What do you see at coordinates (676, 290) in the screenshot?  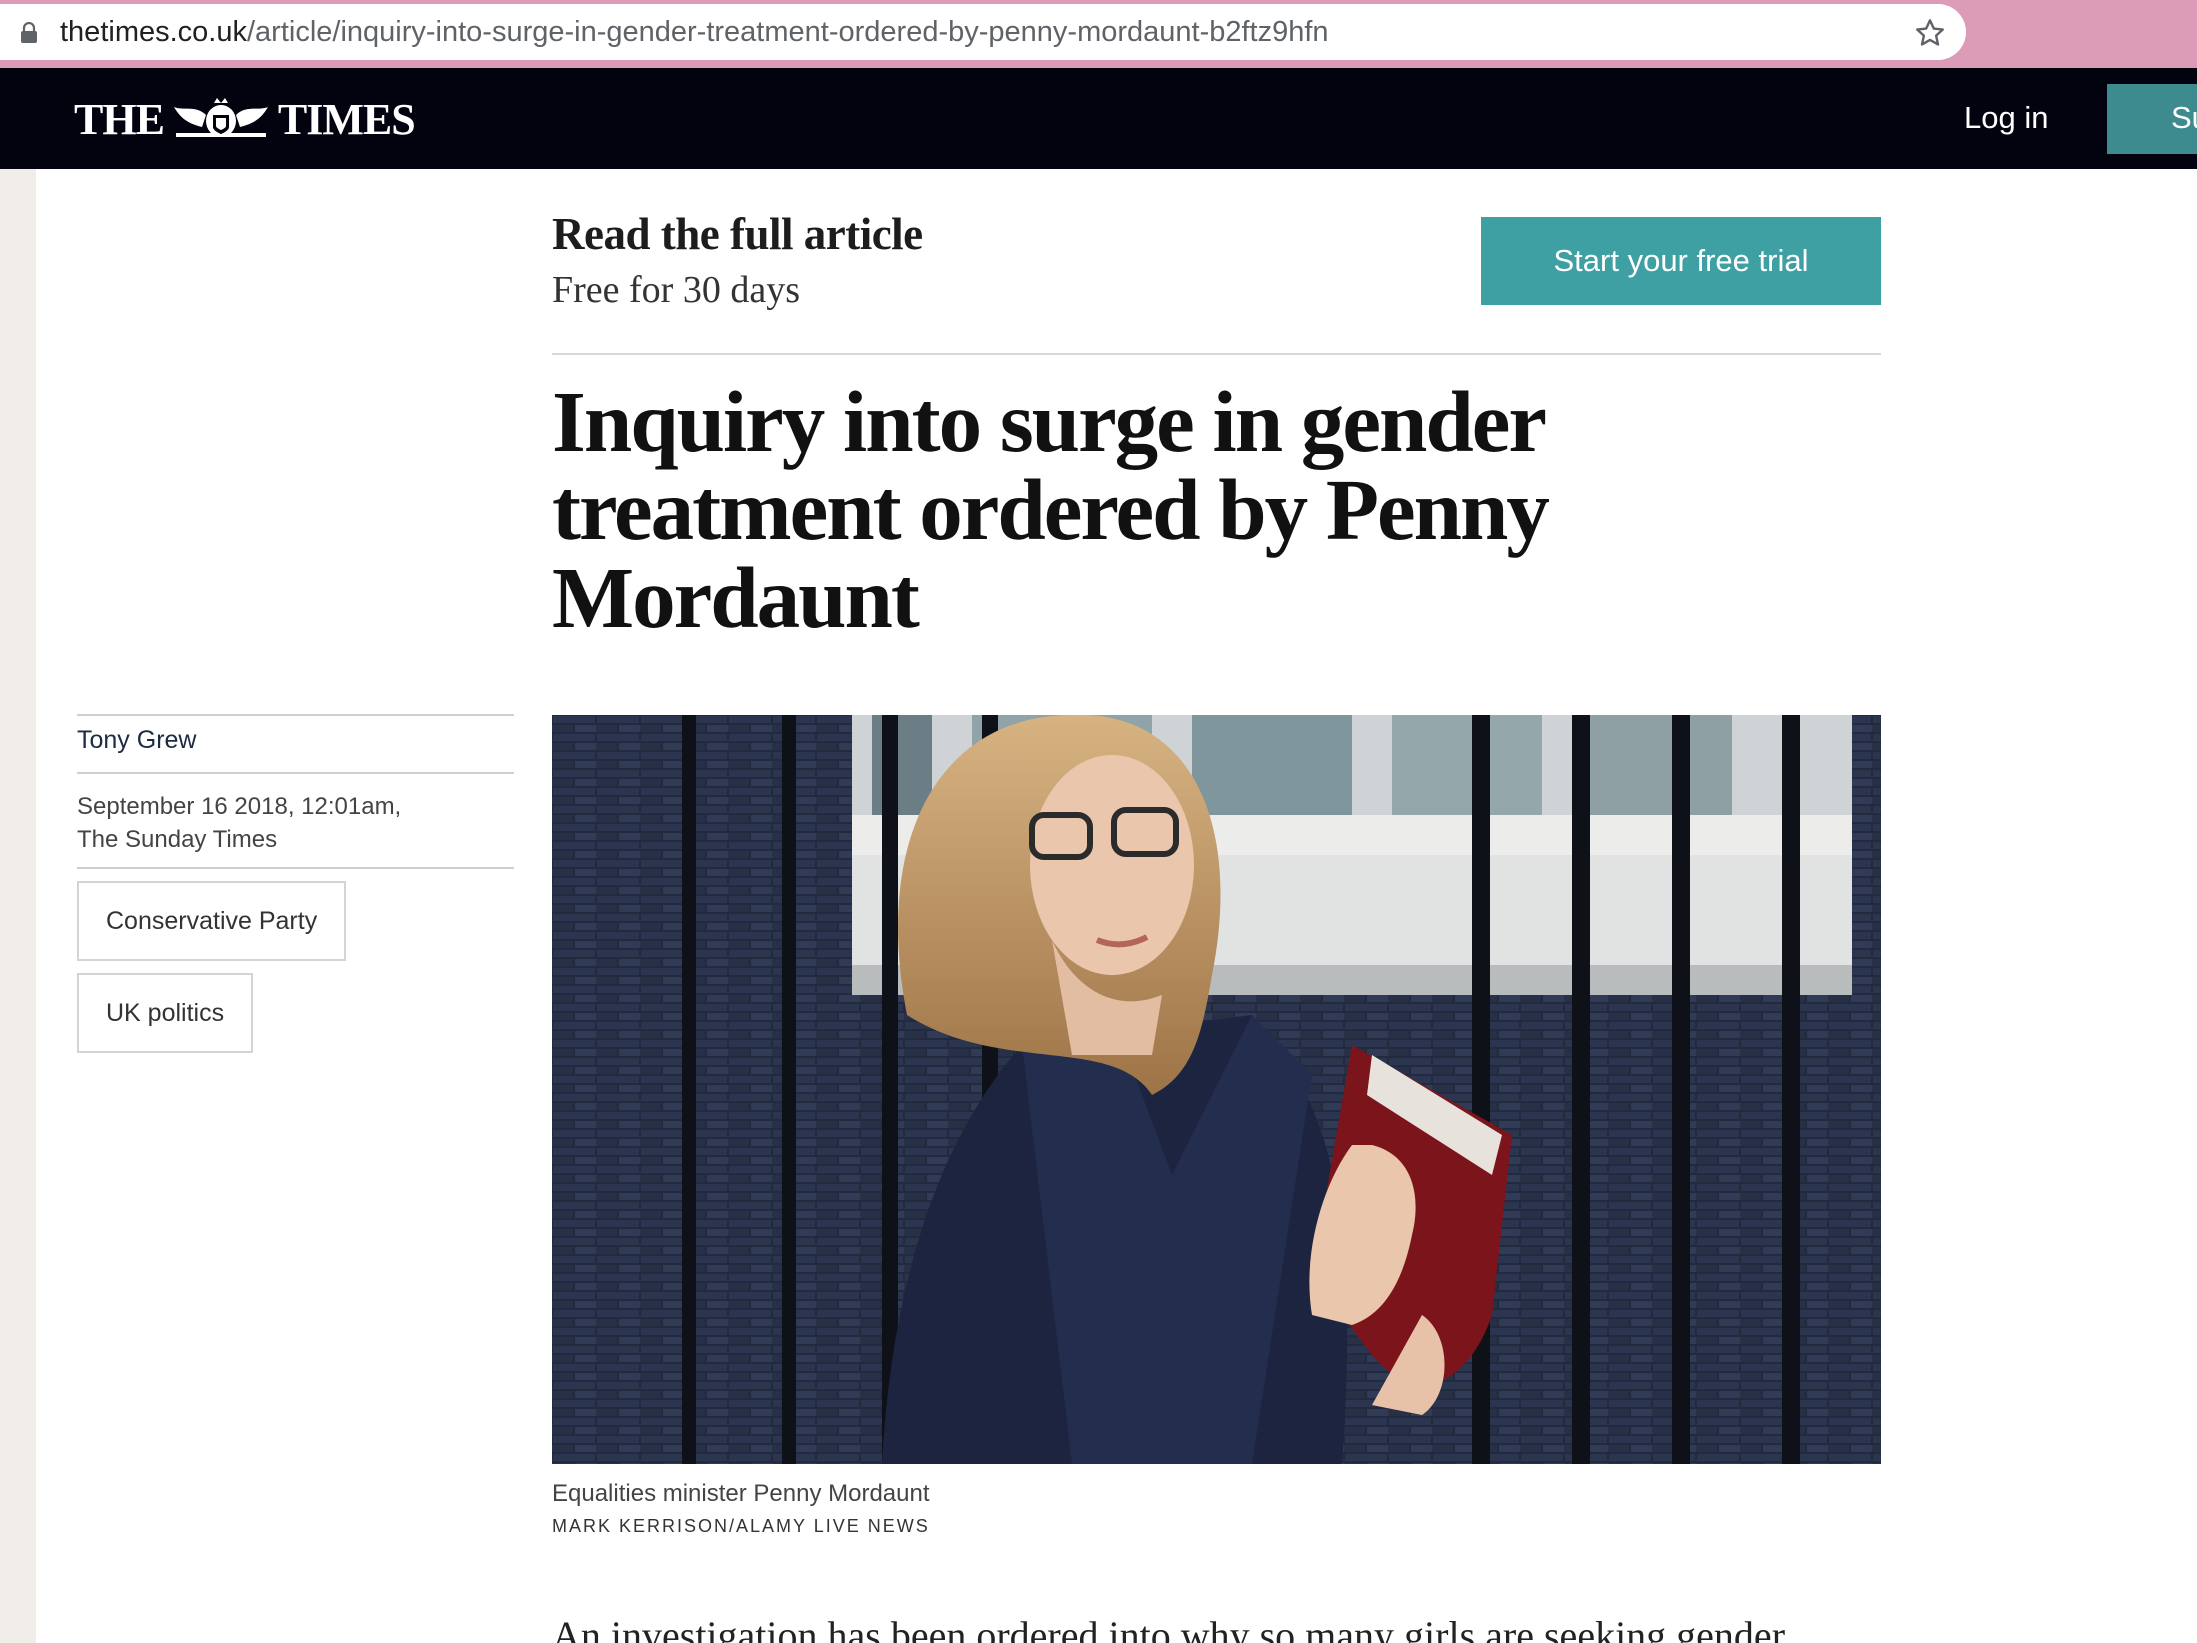 I see `promo-subtitle: Free for 30 days` at bounding box center [676, 290].